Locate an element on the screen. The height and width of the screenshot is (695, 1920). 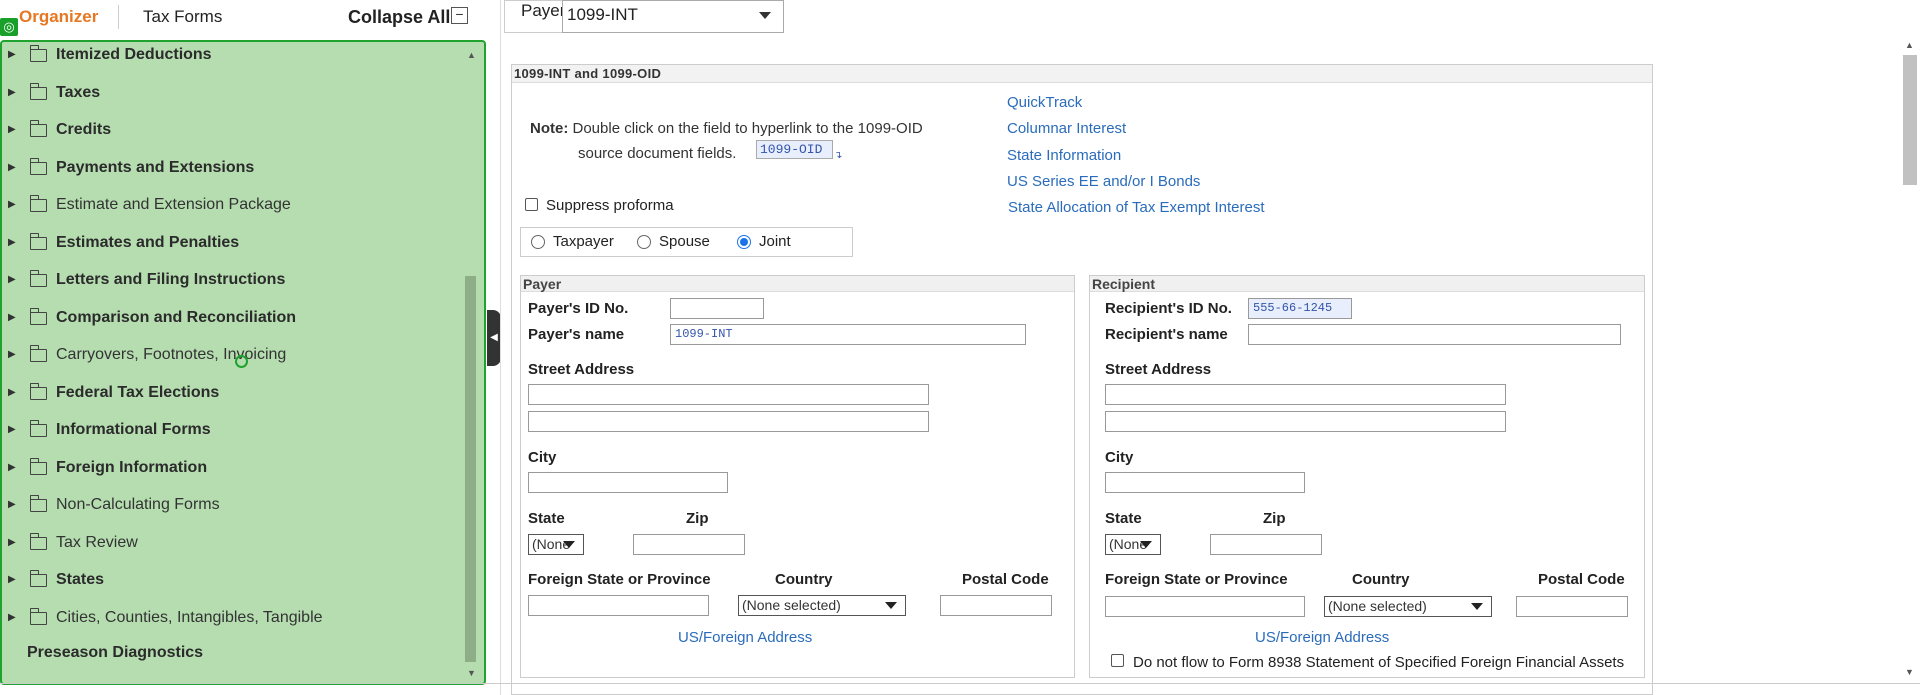
collapse-all-icon: − is located at coordinates (459, 15).